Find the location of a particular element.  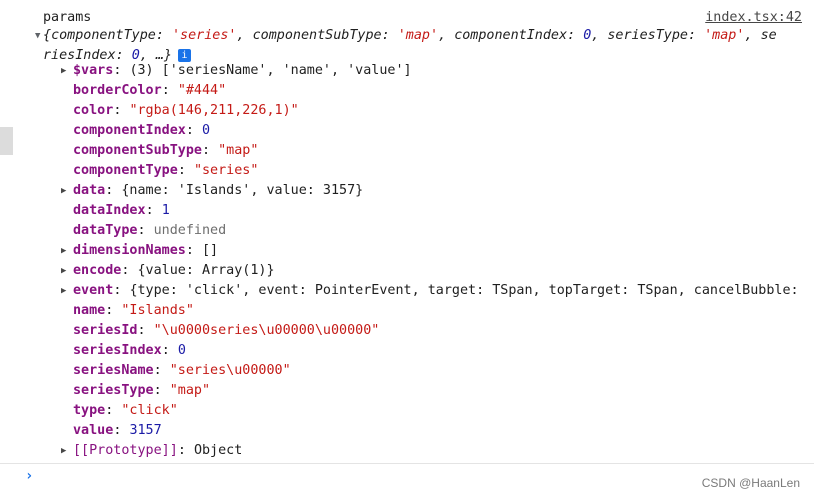

property-key: dataType is located at coordinates (105, 230).